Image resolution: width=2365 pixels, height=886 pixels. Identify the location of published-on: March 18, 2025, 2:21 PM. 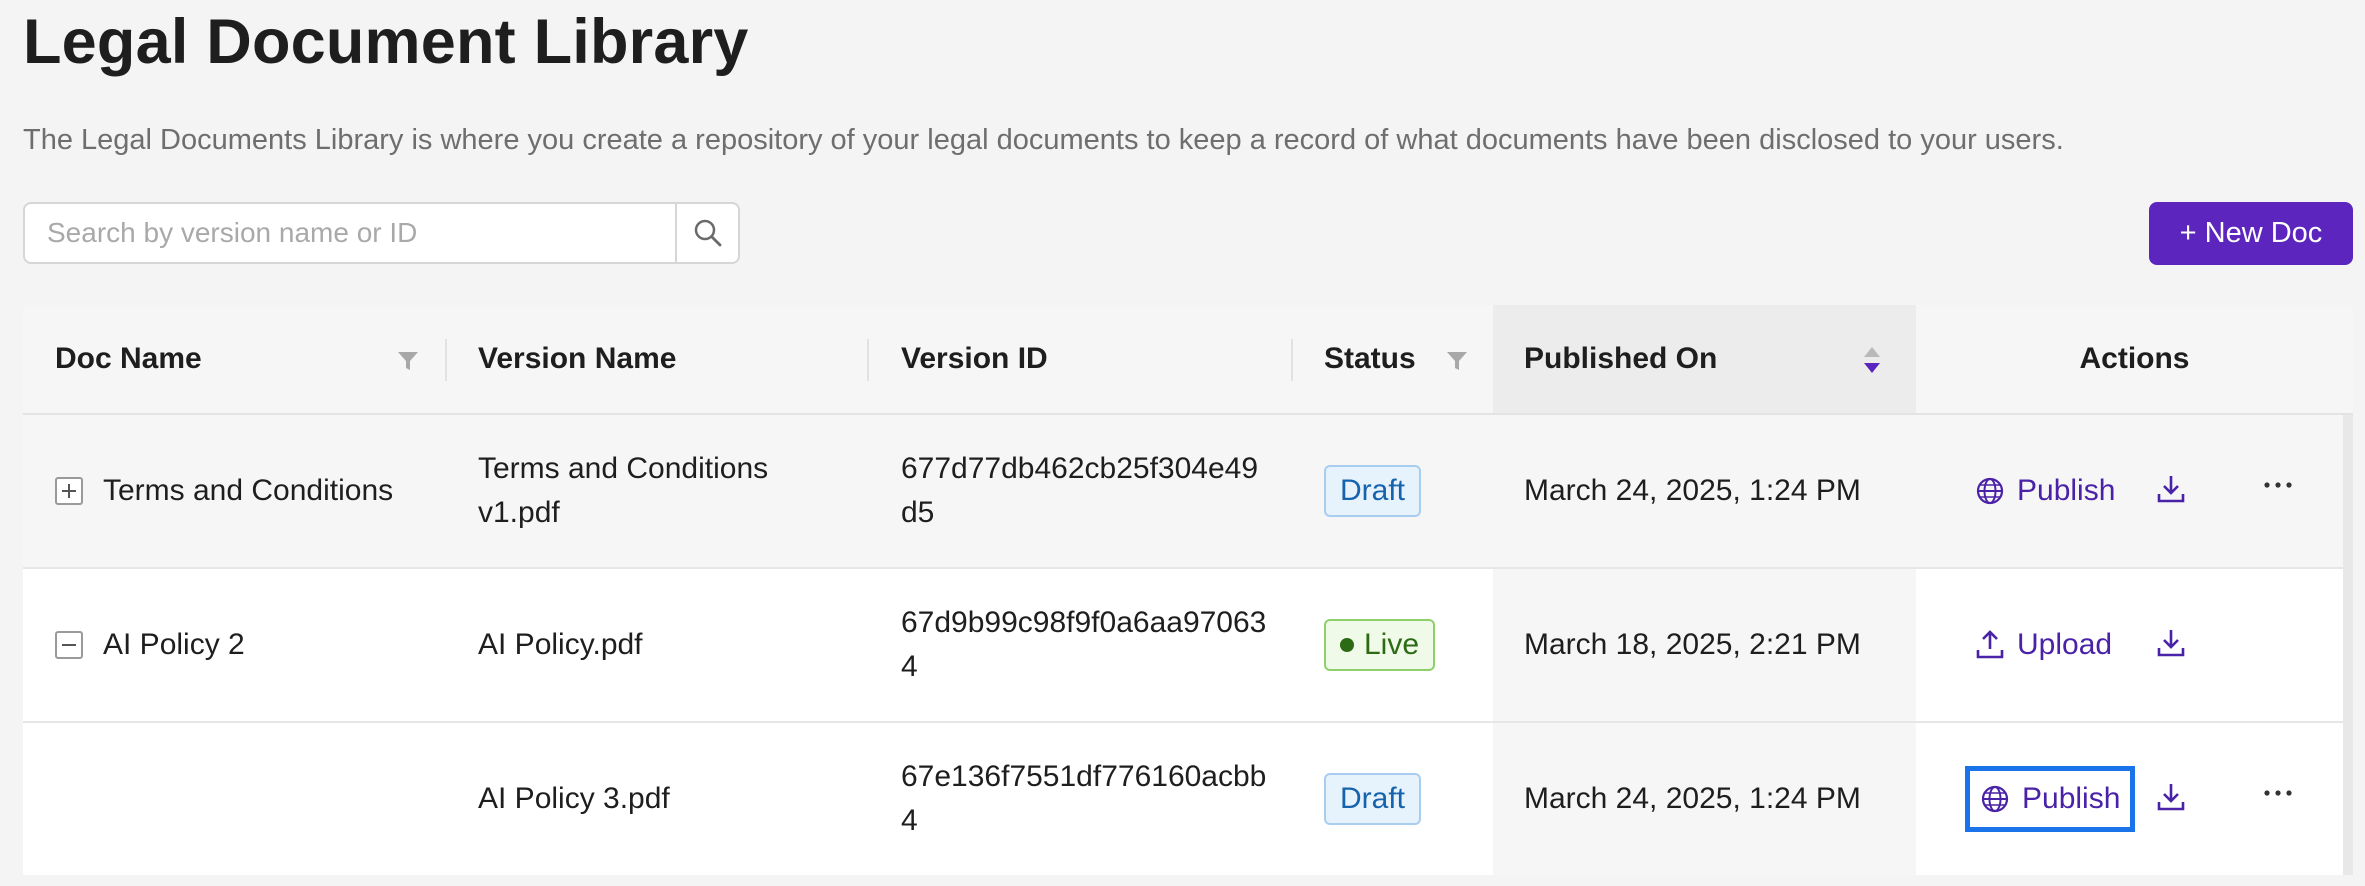
(1692, 644).